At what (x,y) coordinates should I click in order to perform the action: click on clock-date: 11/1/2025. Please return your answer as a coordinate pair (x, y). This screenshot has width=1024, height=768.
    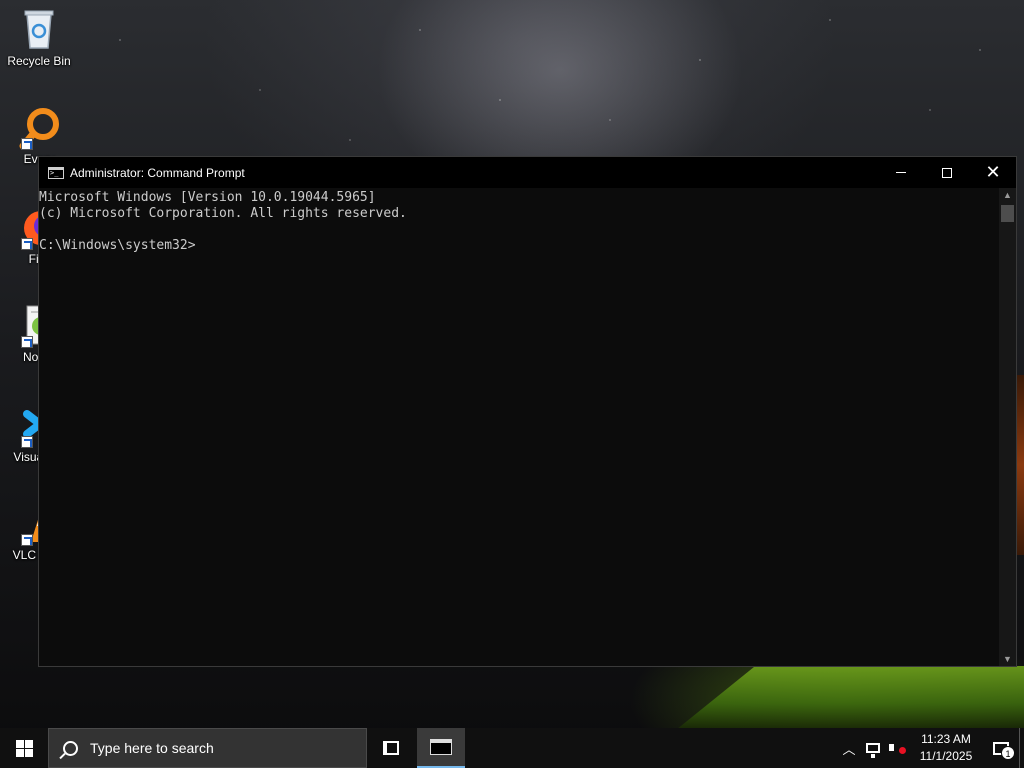
    Looking at the image, I should click on (946, 756).